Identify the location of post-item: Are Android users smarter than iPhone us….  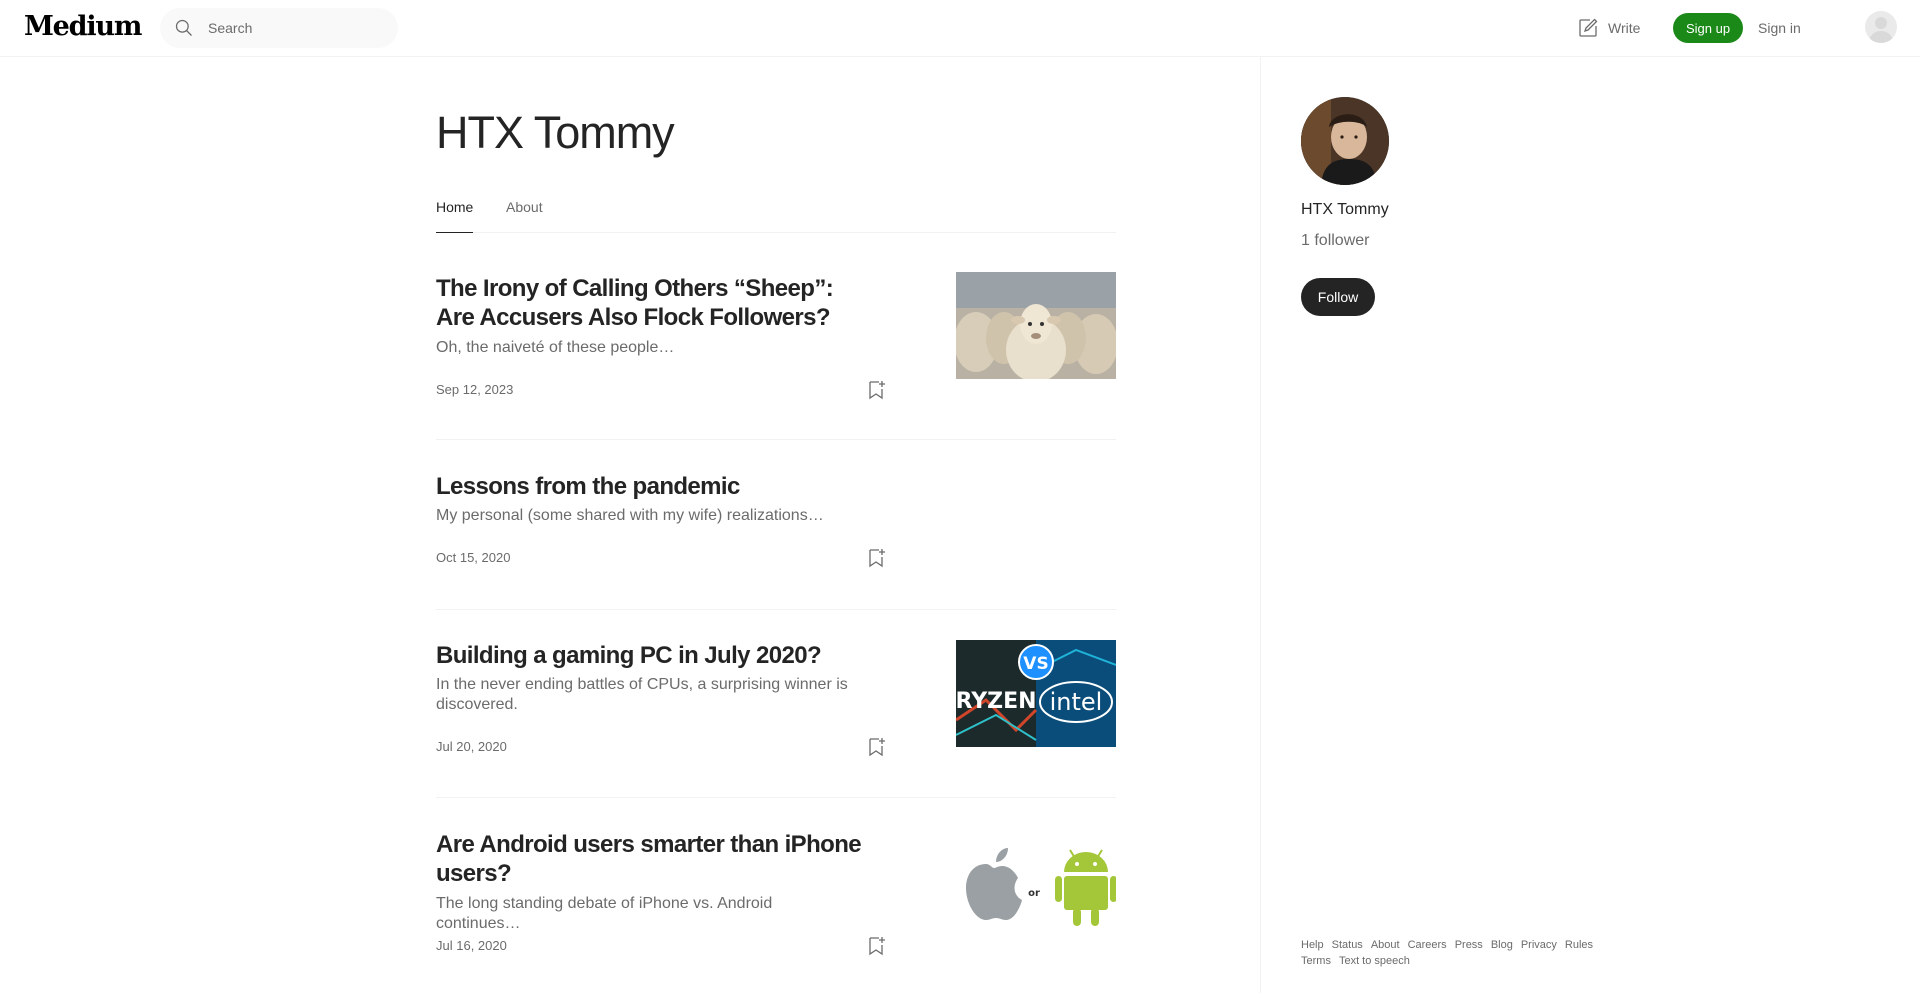
(776, 909).